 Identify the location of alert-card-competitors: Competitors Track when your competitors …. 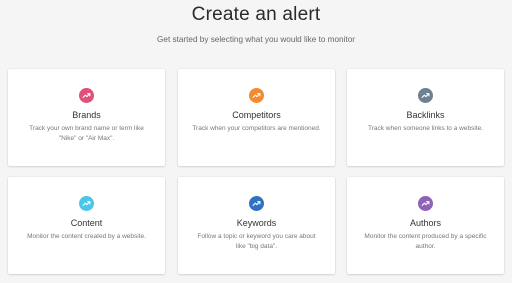
(256, 117).